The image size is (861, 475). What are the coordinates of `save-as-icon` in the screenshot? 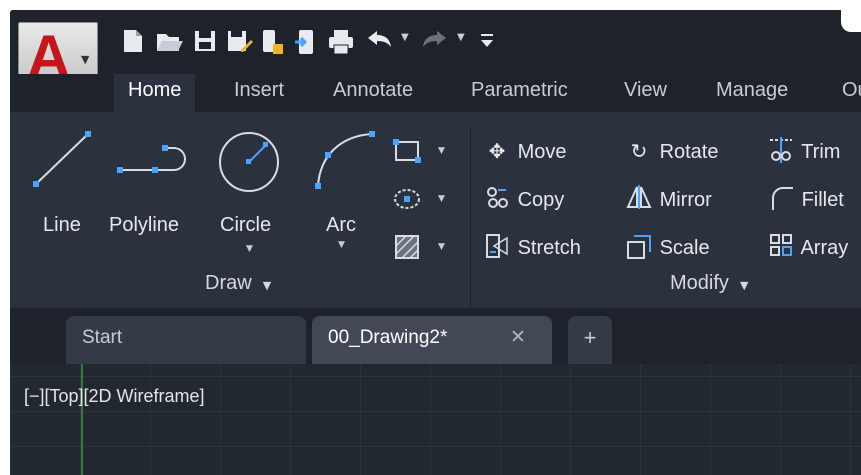 It's located at (239, 42).